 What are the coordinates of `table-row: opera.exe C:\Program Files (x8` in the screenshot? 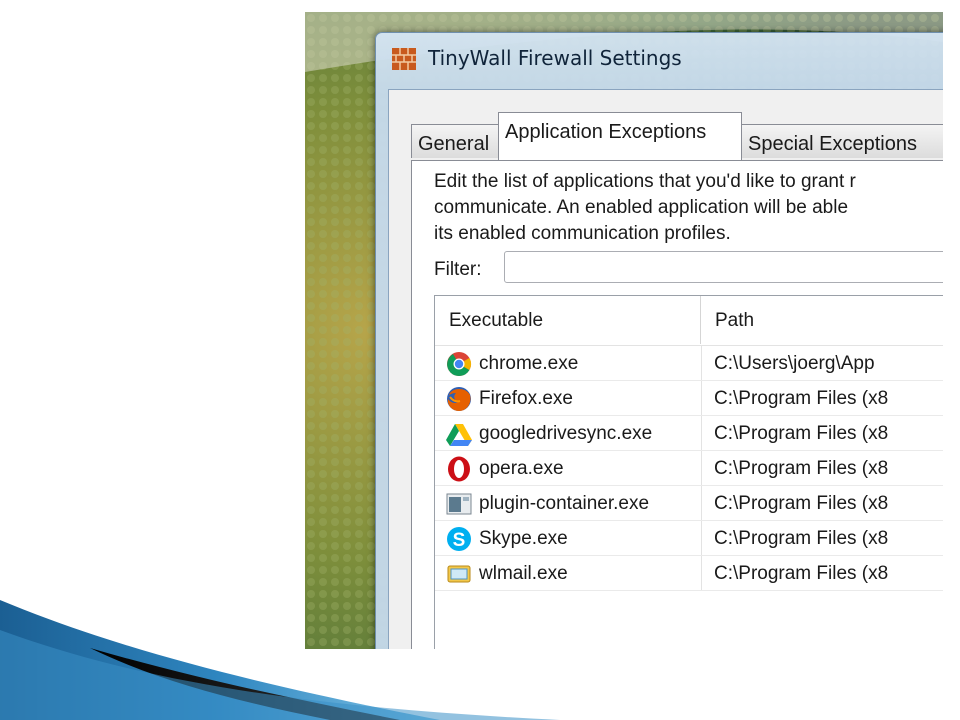 It's located at (689, 468).